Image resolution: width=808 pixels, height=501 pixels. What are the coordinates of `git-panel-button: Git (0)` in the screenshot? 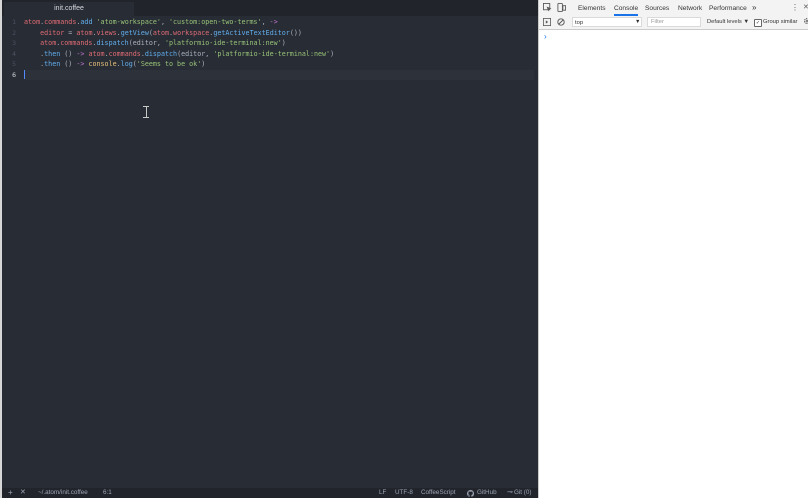 It's located at (523, 493).